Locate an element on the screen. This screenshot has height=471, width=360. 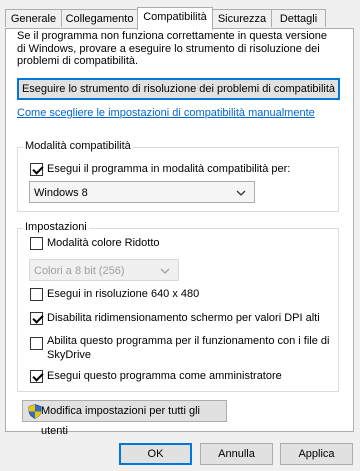
os-select-value: Windows 8 is located at coordinates (61, 193).